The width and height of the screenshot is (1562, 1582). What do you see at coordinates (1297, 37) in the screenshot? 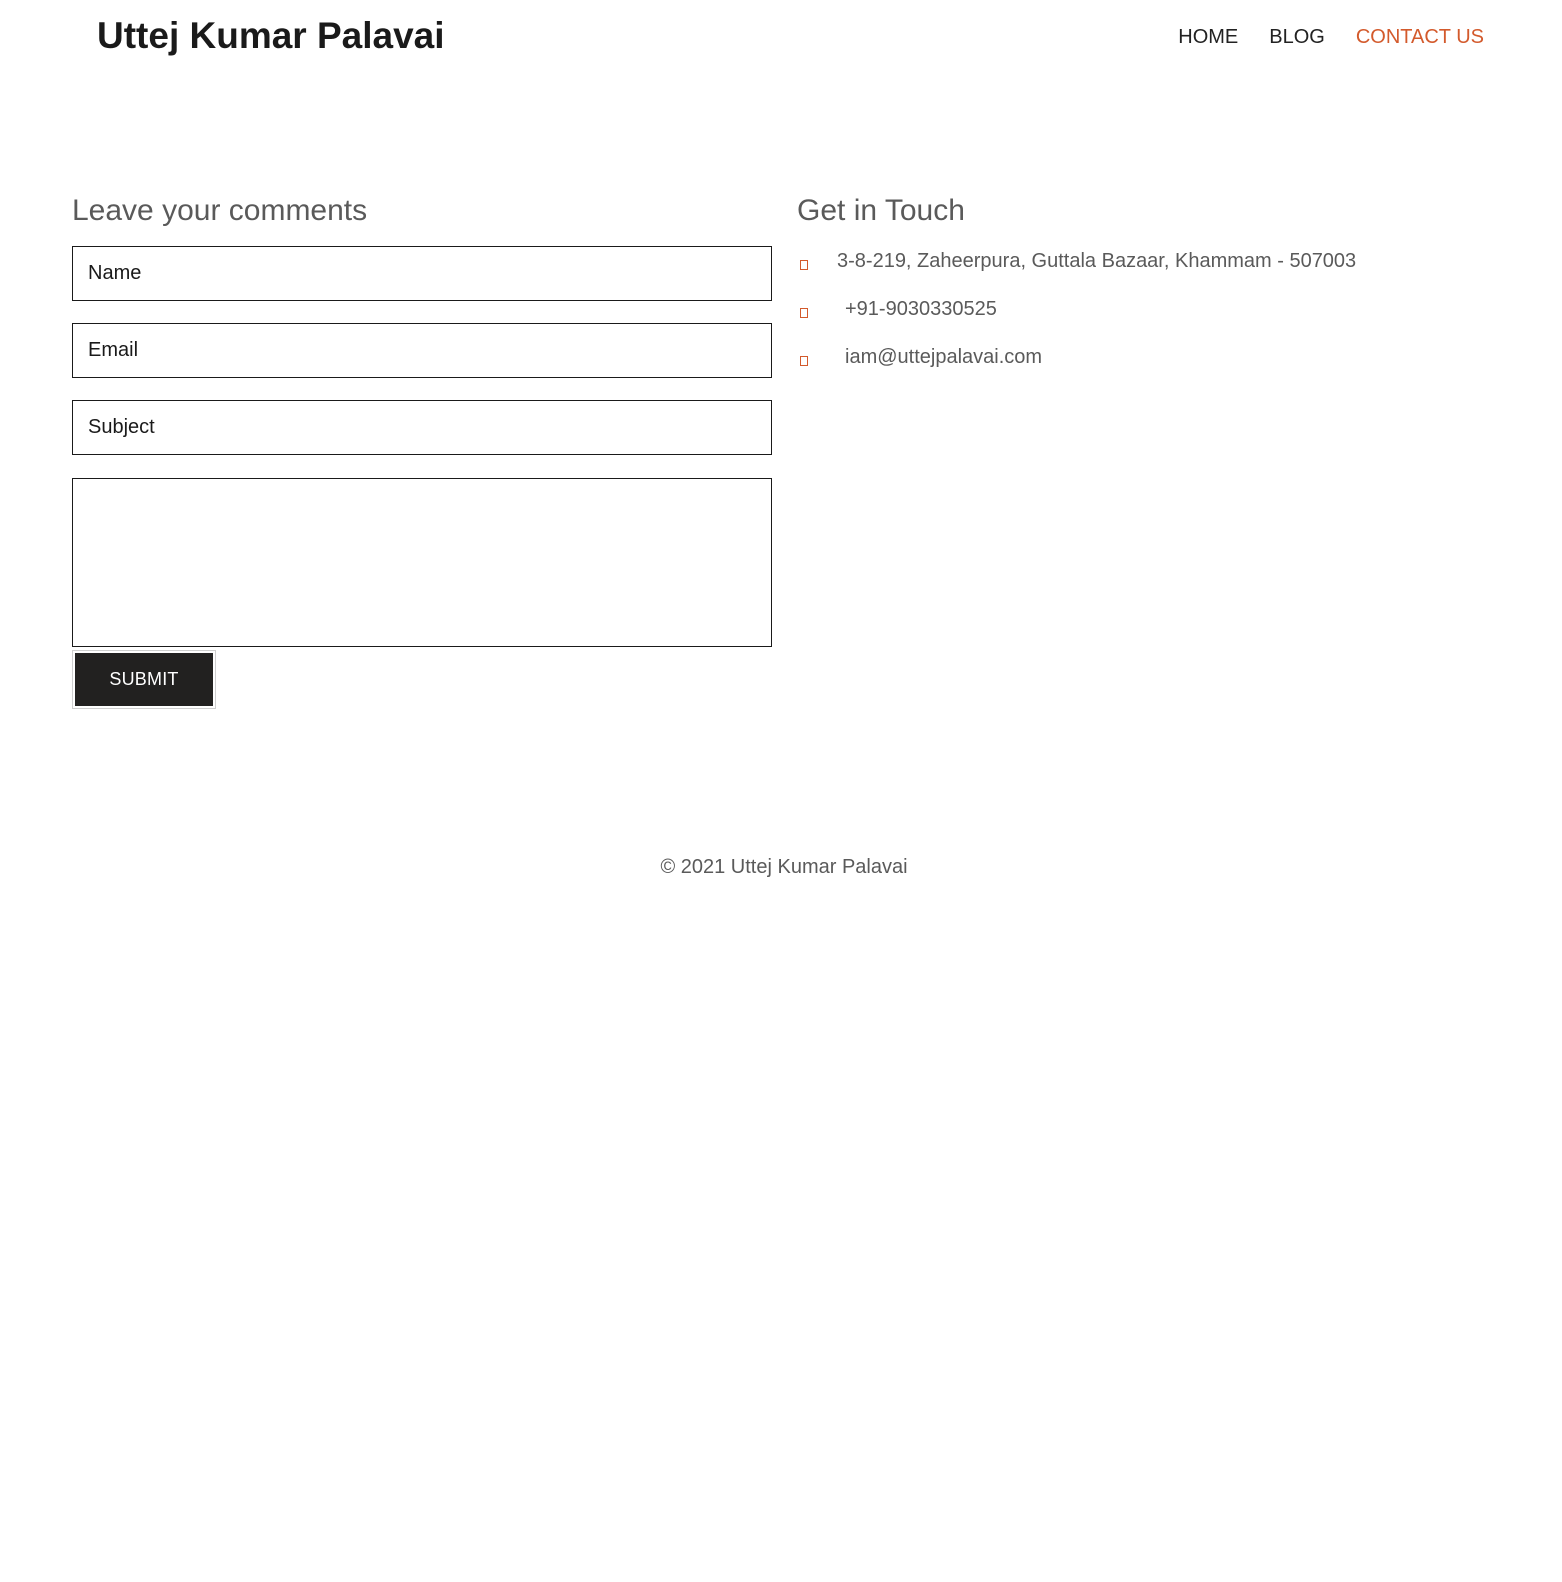
I see `nav-blog-link: BLOG` at bounding box center [1297, 37].